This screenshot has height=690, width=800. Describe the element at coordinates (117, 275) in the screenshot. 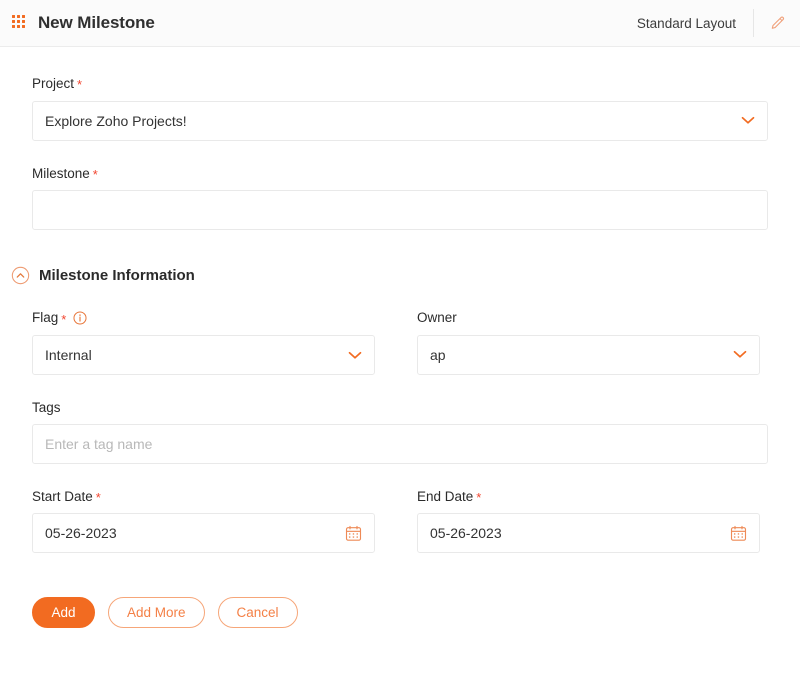

I see `section-title: Milestone Information` at that location.